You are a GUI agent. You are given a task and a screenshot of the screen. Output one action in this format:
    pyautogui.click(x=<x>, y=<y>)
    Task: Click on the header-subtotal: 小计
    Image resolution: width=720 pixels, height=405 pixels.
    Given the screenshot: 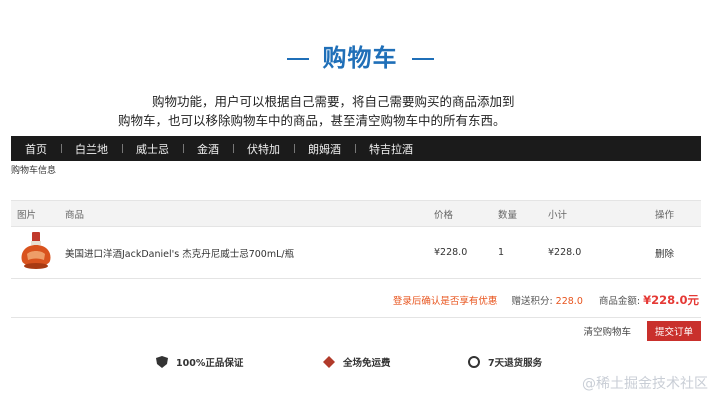 What is the action you would take?
    pyautogui.click(x=558, y=215)
    